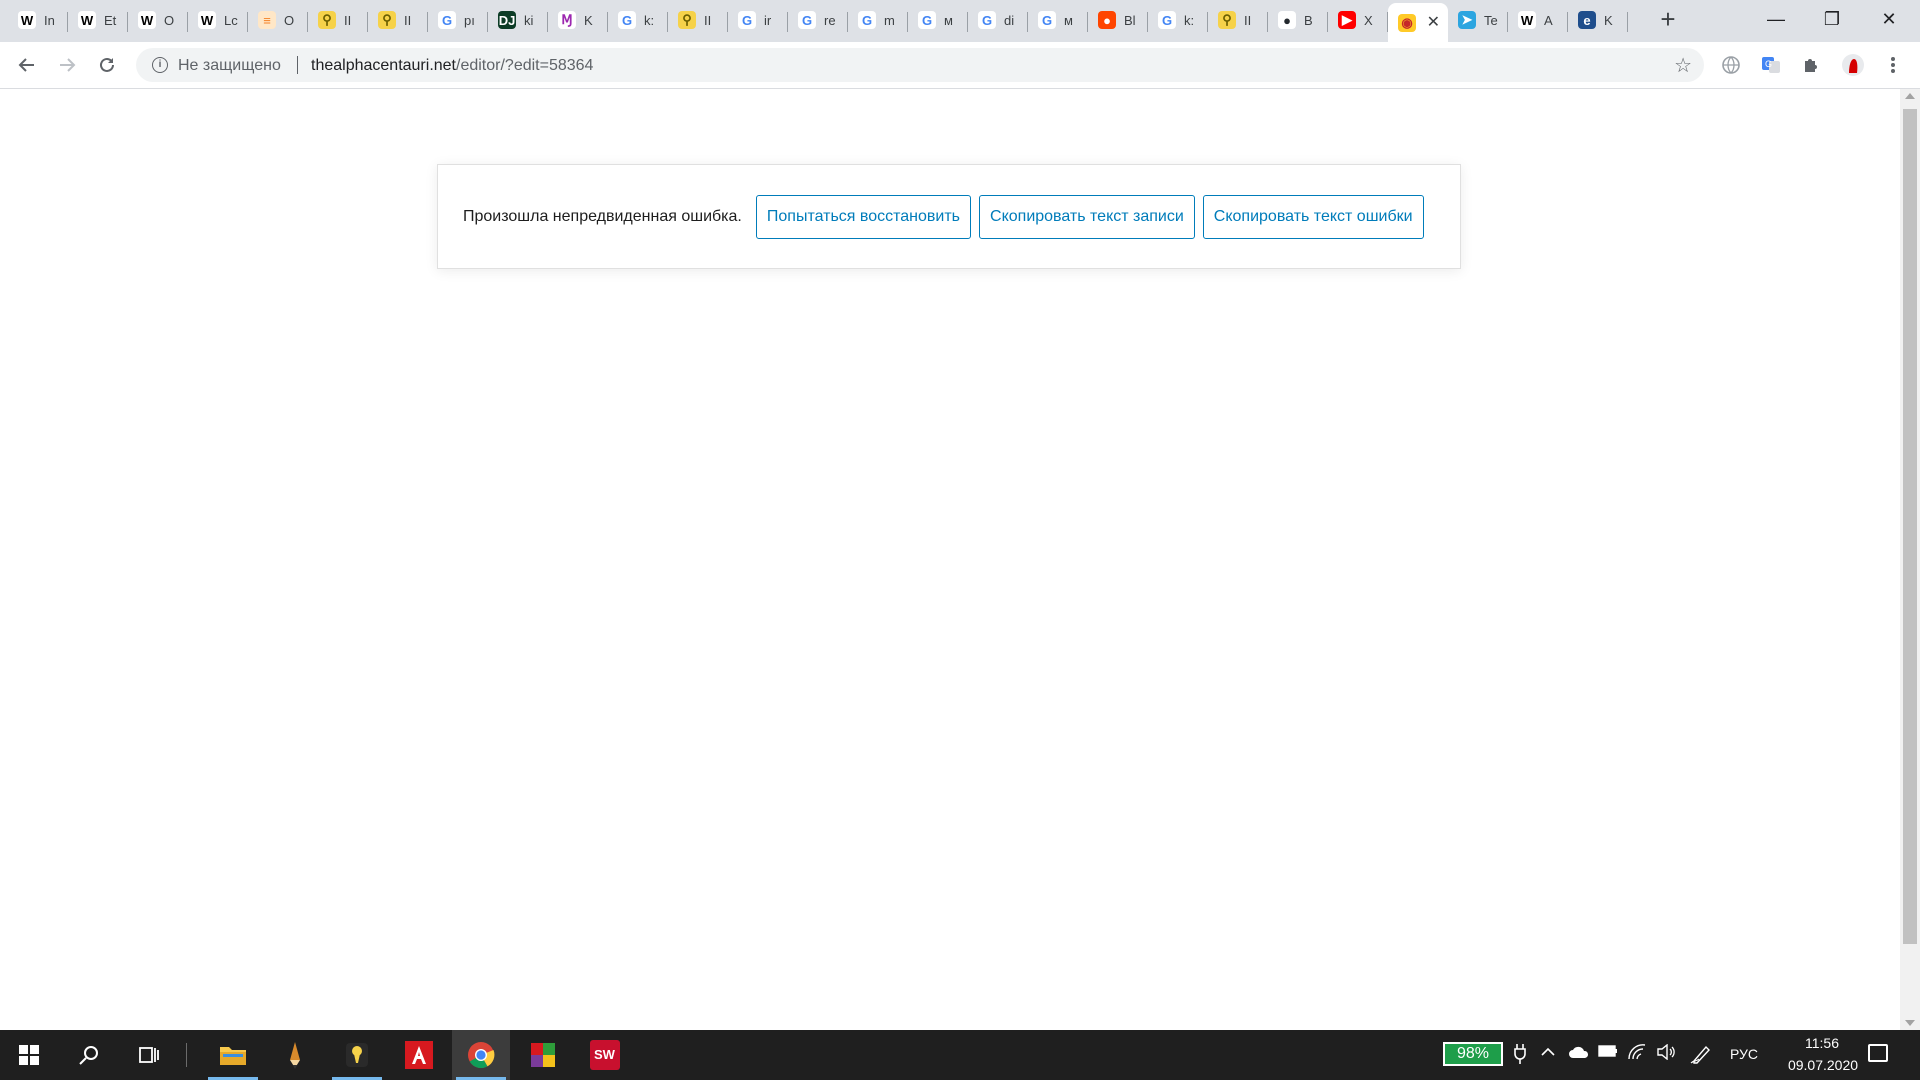 The width and height of the screenshot is (1920, 1080). I want to click on battery-indicator: 98%, so click(1473, 1054).